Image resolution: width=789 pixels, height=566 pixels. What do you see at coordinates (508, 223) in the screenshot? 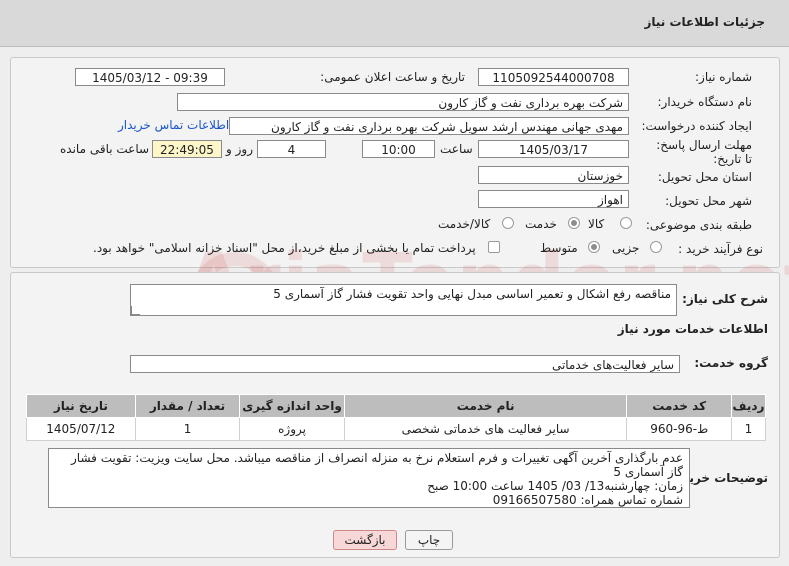
I see `category-radio-goods-service` at bounding box center [508, 223].